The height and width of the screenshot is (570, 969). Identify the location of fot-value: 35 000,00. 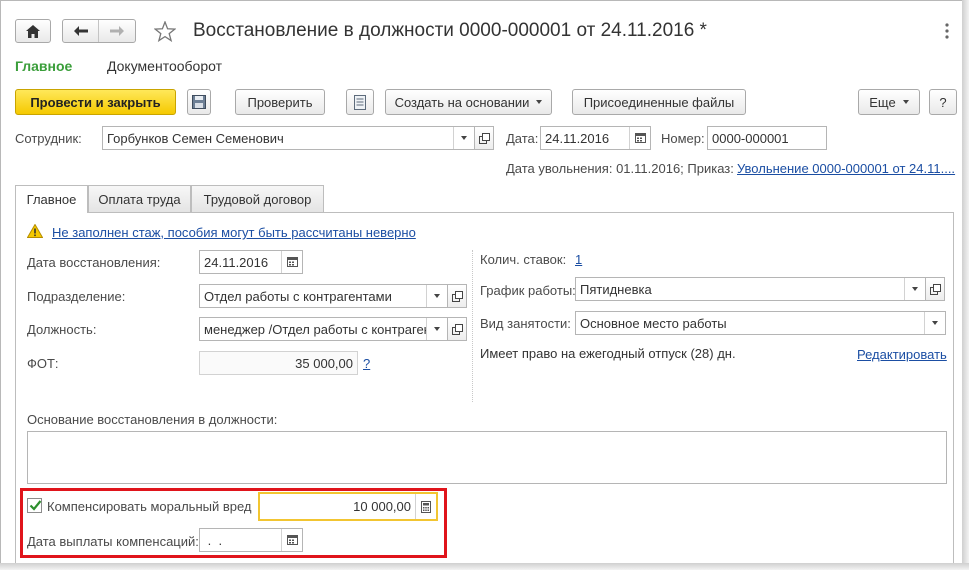
(324, 363).